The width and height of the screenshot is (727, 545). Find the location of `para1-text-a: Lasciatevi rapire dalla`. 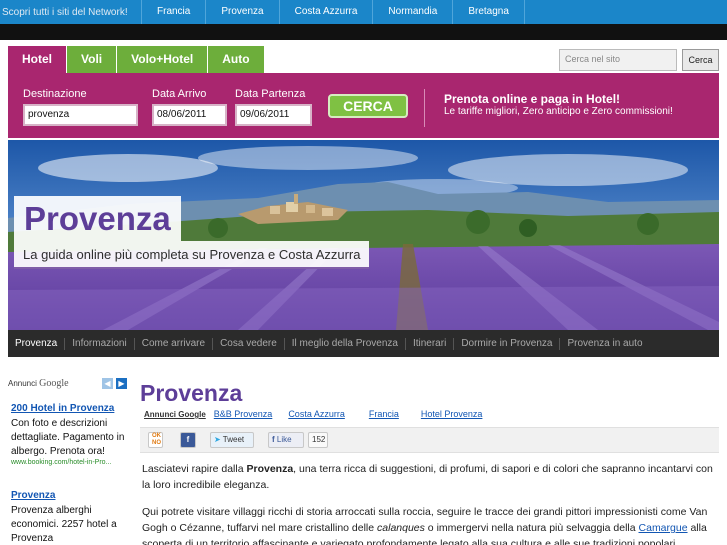

para1-text-a: Lasciatevi rapire dalla is located at coordinates (194, 469).